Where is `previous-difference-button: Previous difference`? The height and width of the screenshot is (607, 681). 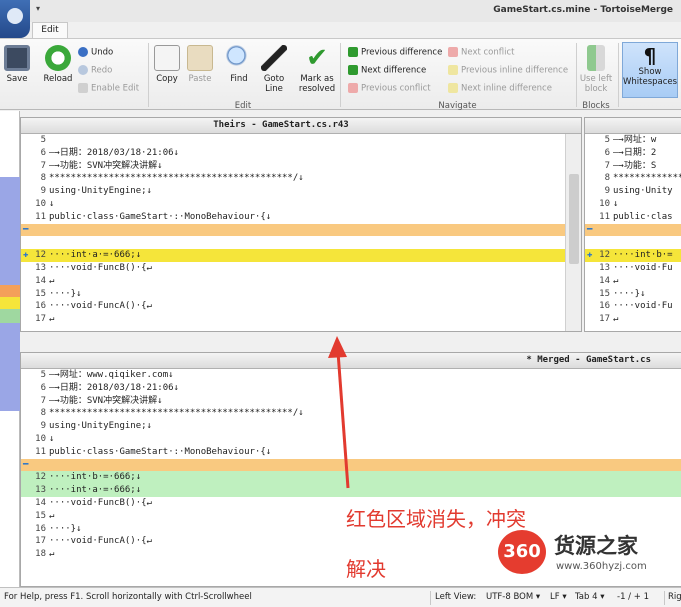 previous-difference-button: Previous difference is located at coordinates (395, 52).